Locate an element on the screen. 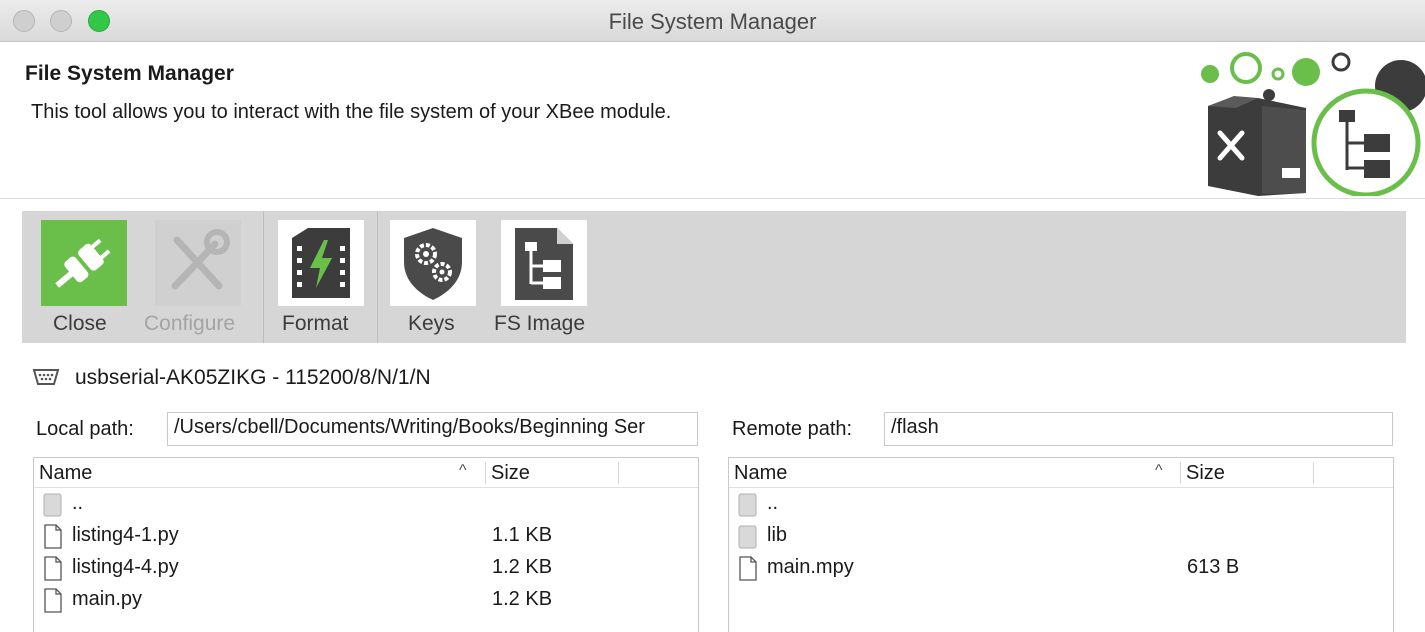  fs-image-label: FS Image is located at coordinates (540, 323).